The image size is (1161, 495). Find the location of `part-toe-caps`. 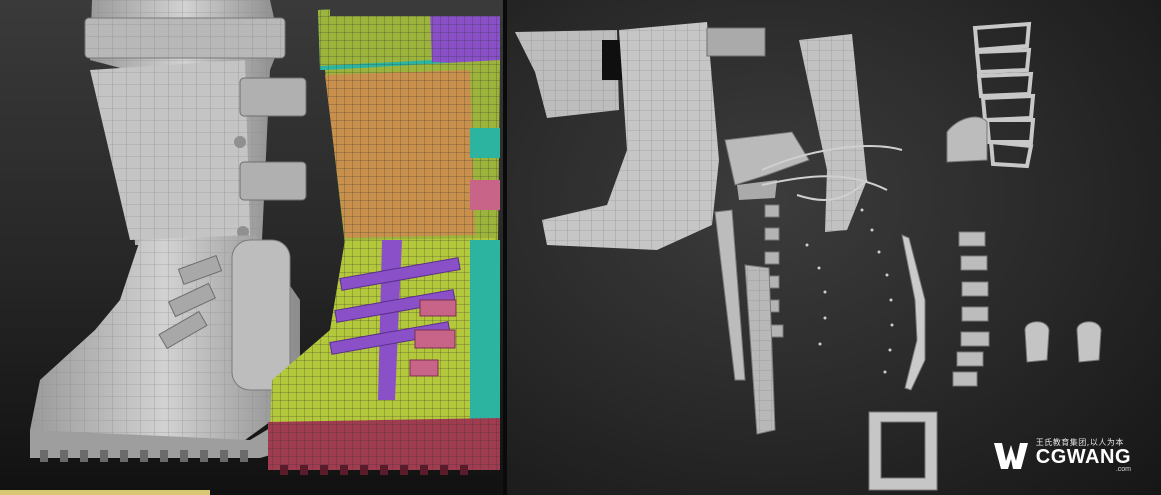

part-toe-caps is located at coordinates (1063, 342).